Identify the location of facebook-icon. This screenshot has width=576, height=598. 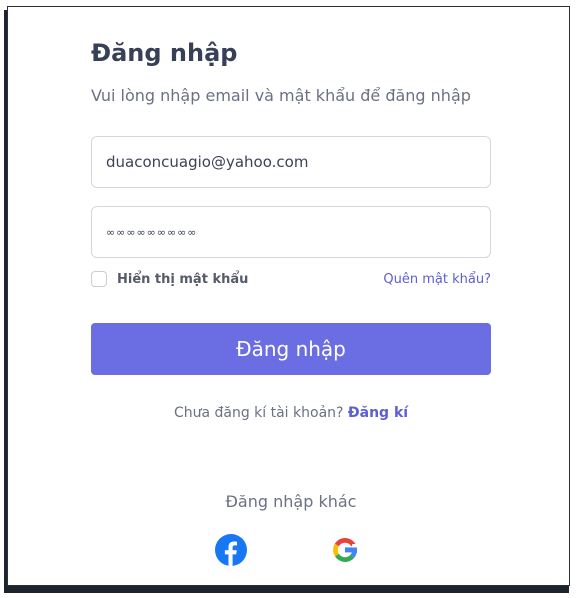
(231, 550).